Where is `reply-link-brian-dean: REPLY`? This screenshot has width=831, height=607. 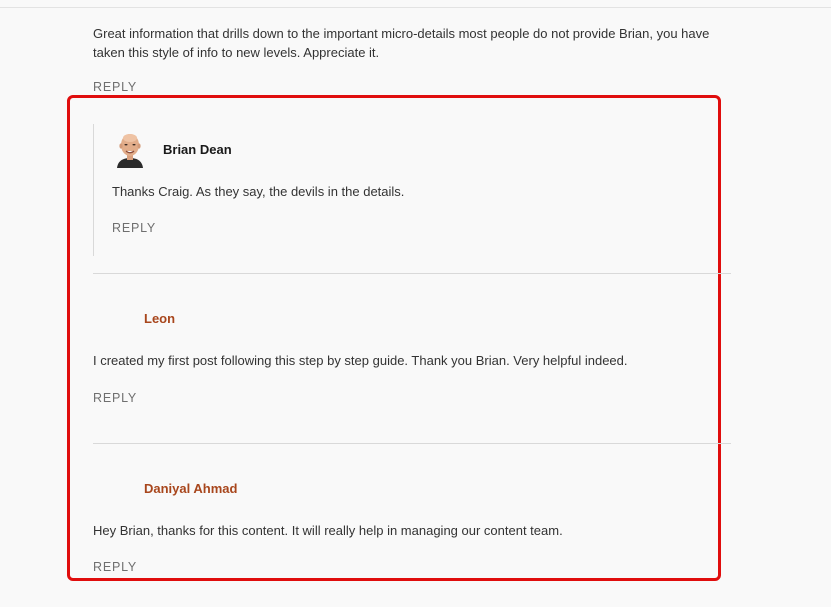 reply-link-brian-dean: REPLY is located at coordinates (134, 228).